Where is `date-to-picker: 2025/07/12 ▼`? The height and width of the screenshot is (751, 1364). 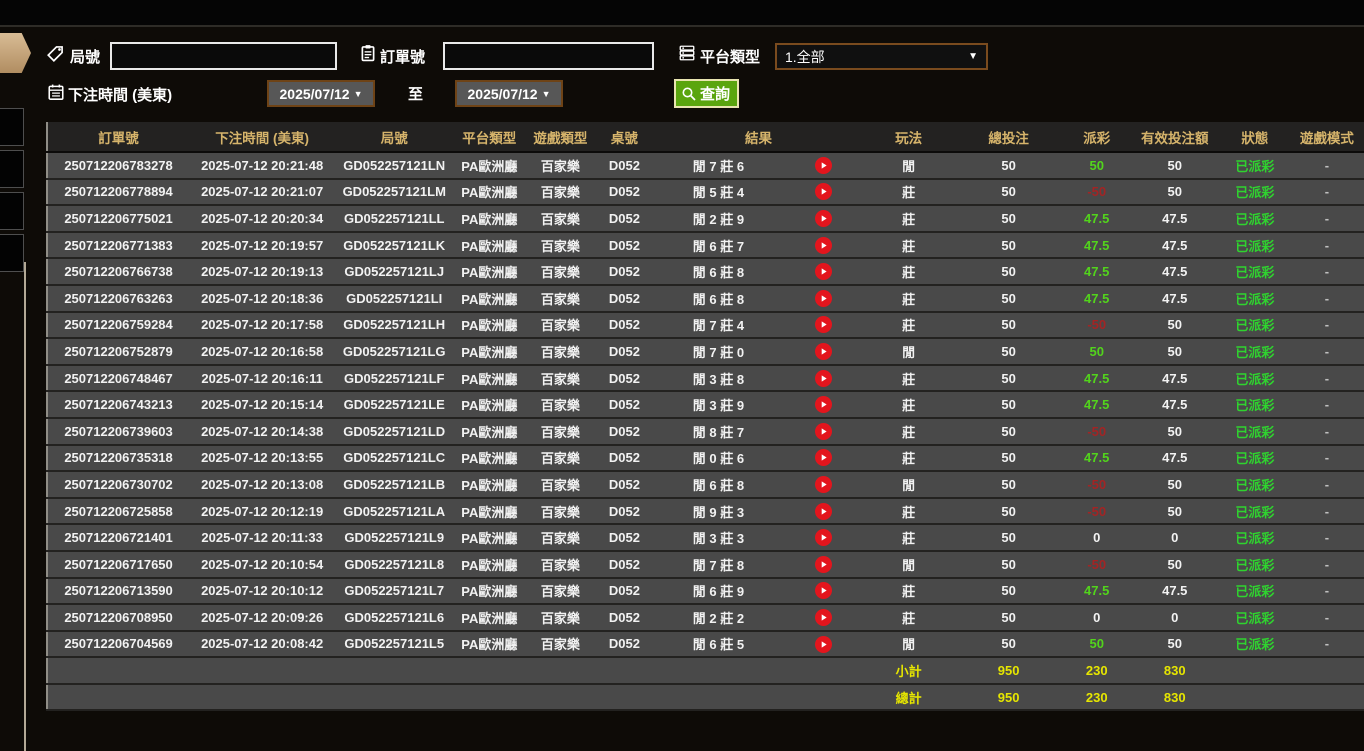
date-to-picker: 2025/07/12 ▼ is located at coordinates (509, 93).